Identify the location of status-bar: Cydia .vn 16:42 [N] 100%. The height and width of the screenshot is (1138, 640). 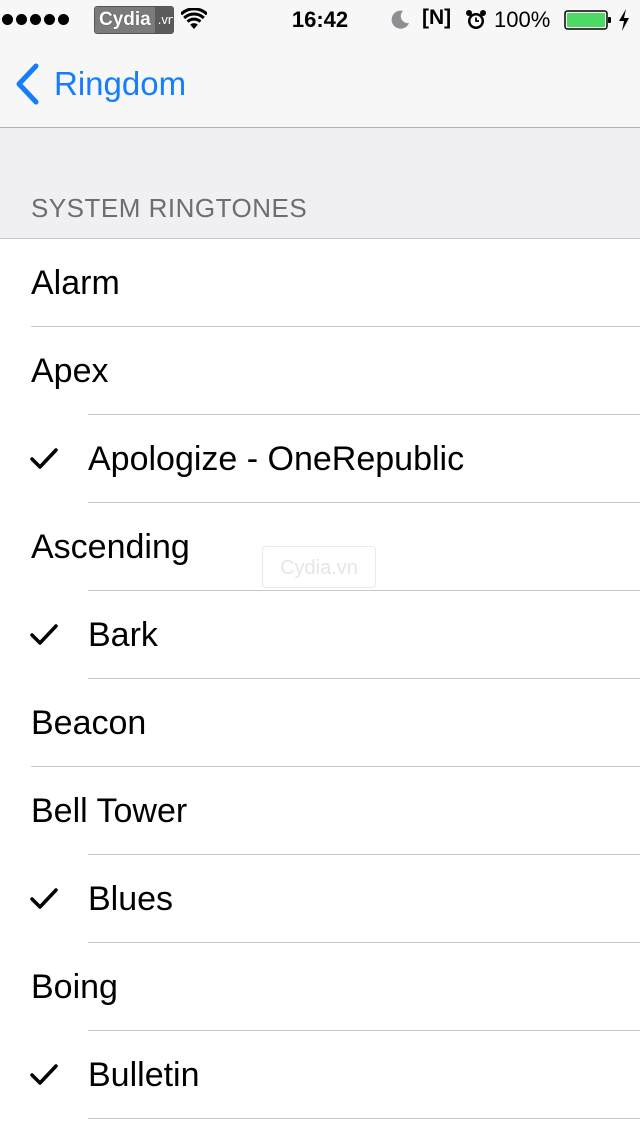
(320, 20).